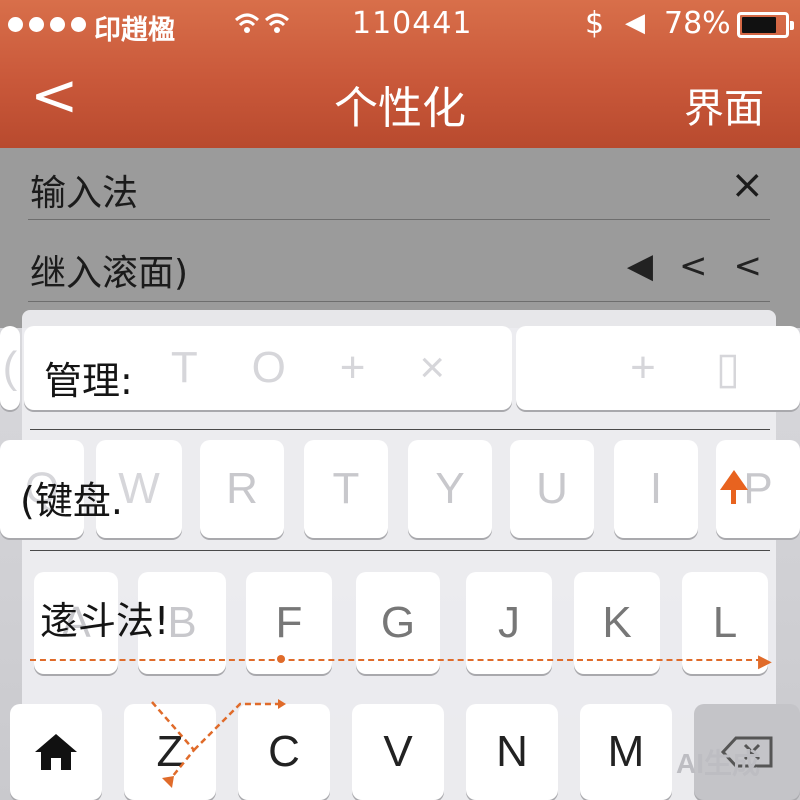 Image resolution: width=800 pixels, height=800 pixels. What do you see at coordinates (105, 621) in the screenshot?
I see `speed-label: 逺斗法!` at bounding box center [105, 621].